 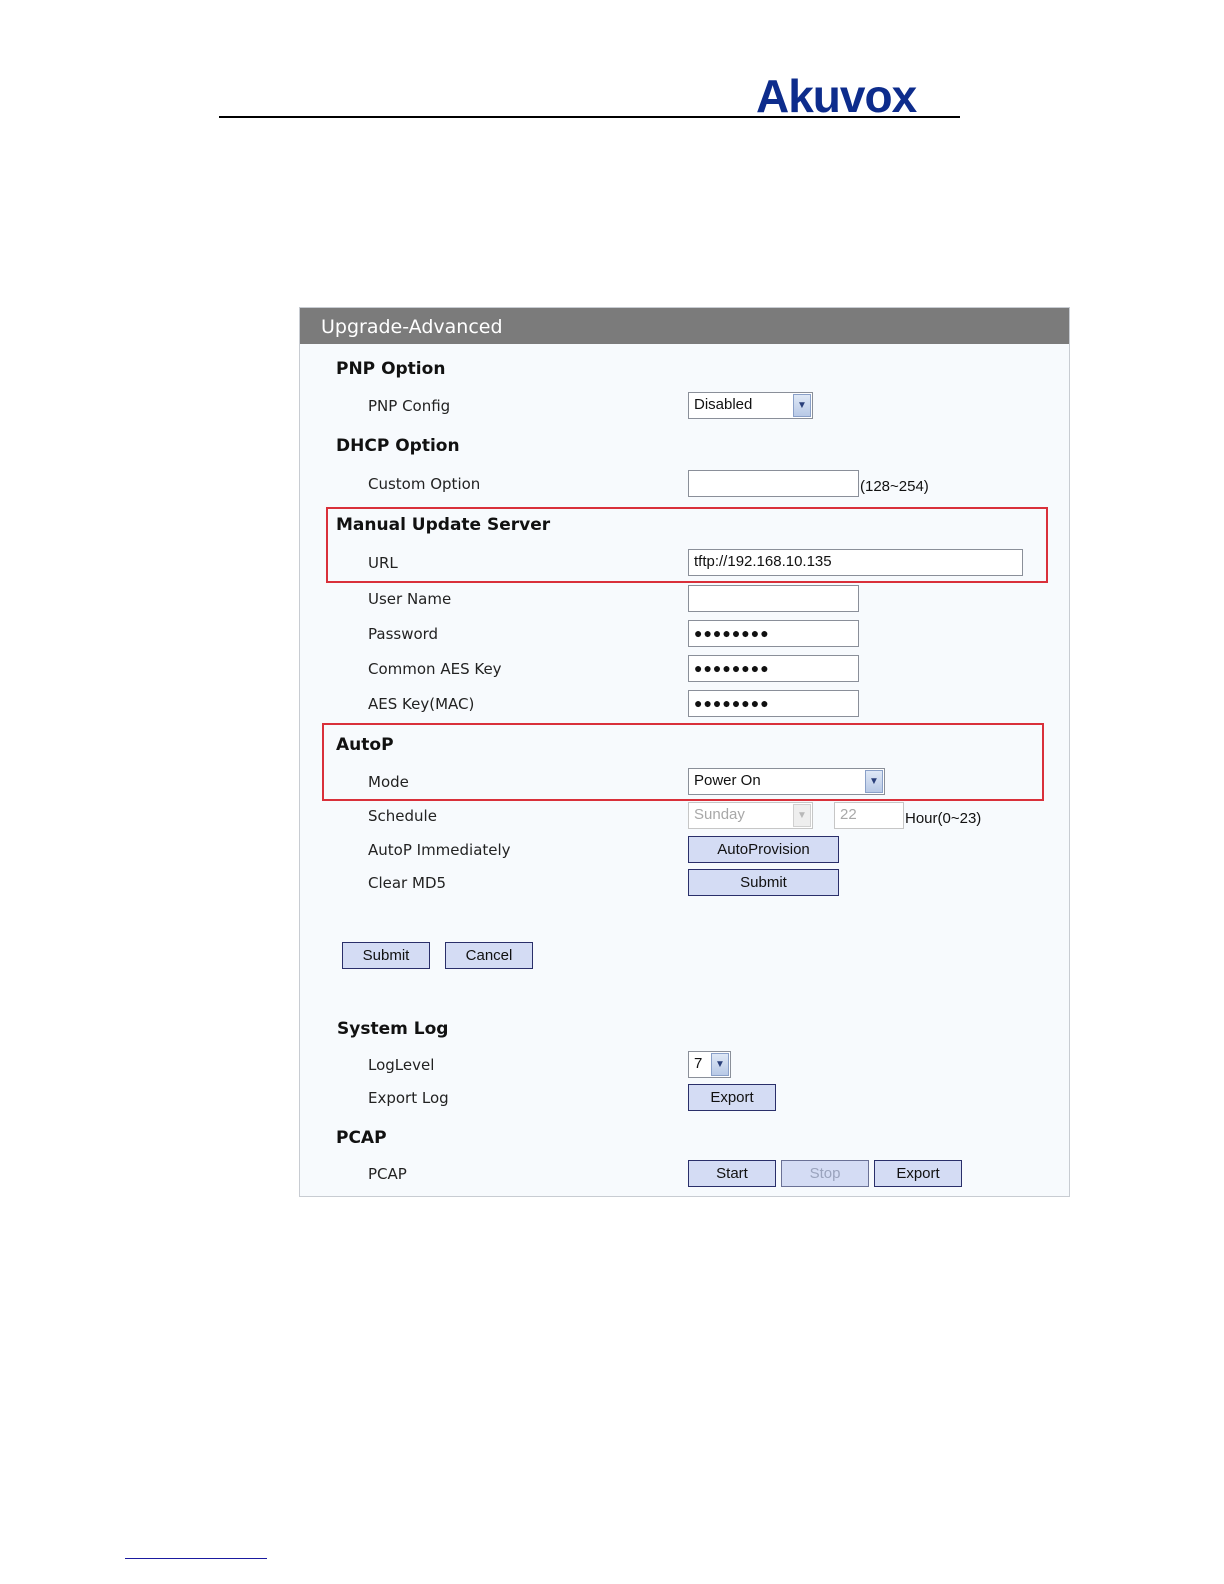 I want to click on loglevel-select: 7 ▼, so click(x=709, y=1064).